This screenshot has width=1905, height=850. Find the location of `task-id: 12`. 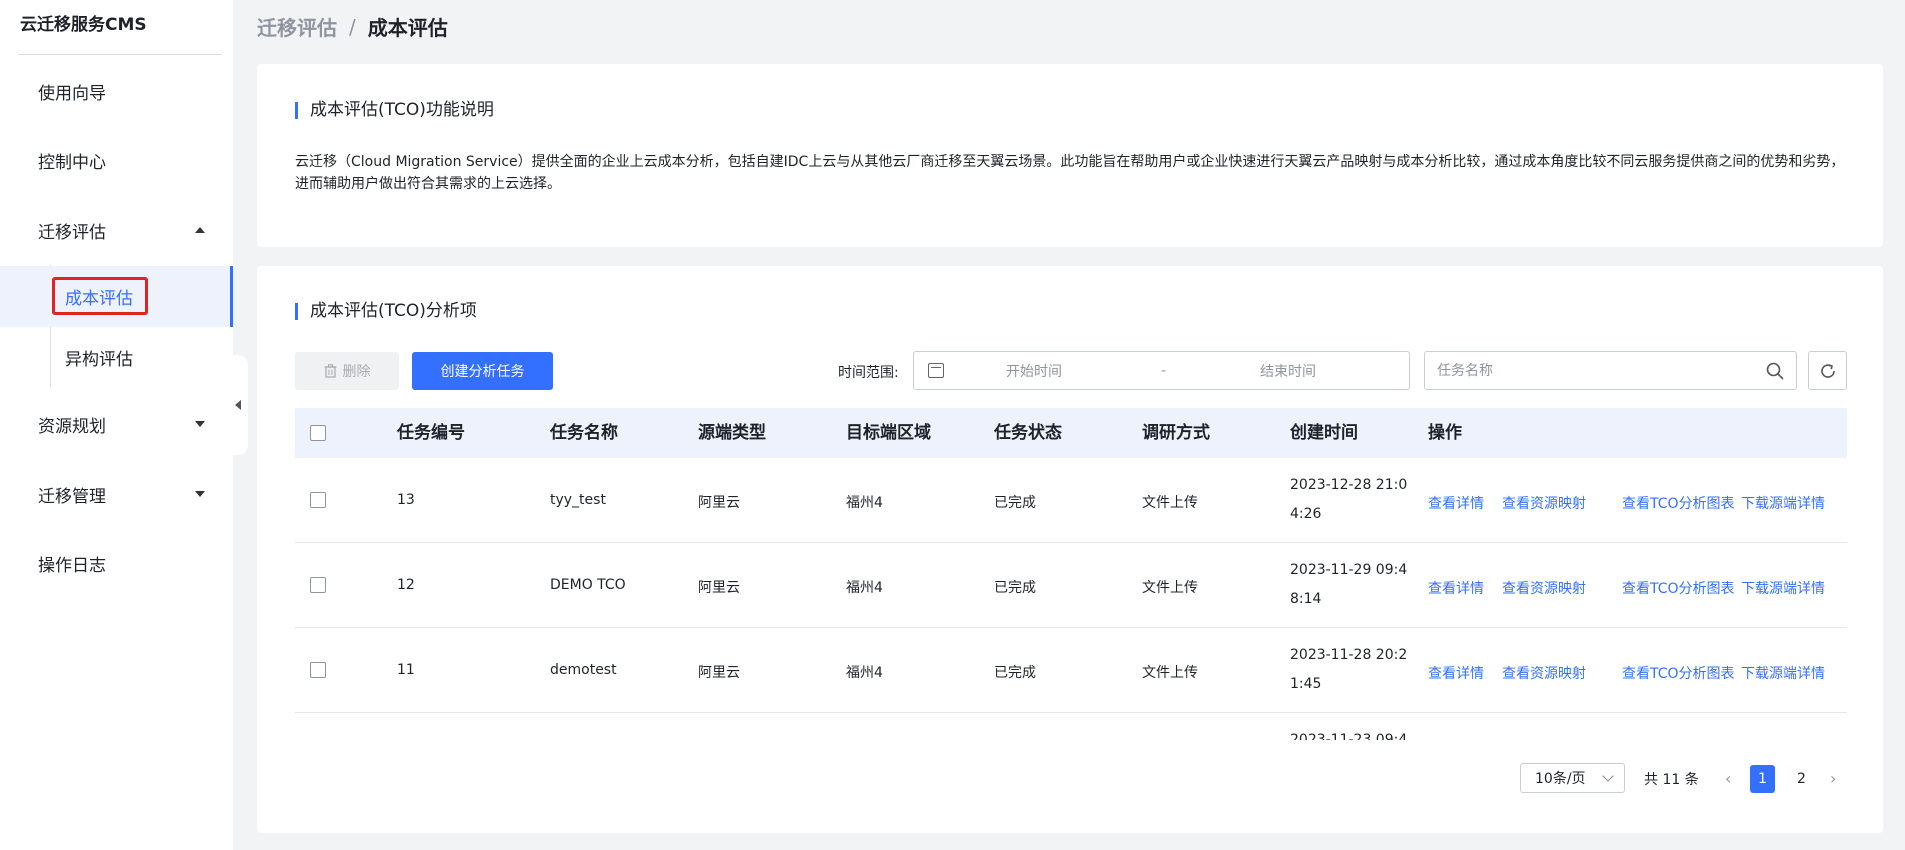

task-id: 12 is located at coordinates (406, 585).